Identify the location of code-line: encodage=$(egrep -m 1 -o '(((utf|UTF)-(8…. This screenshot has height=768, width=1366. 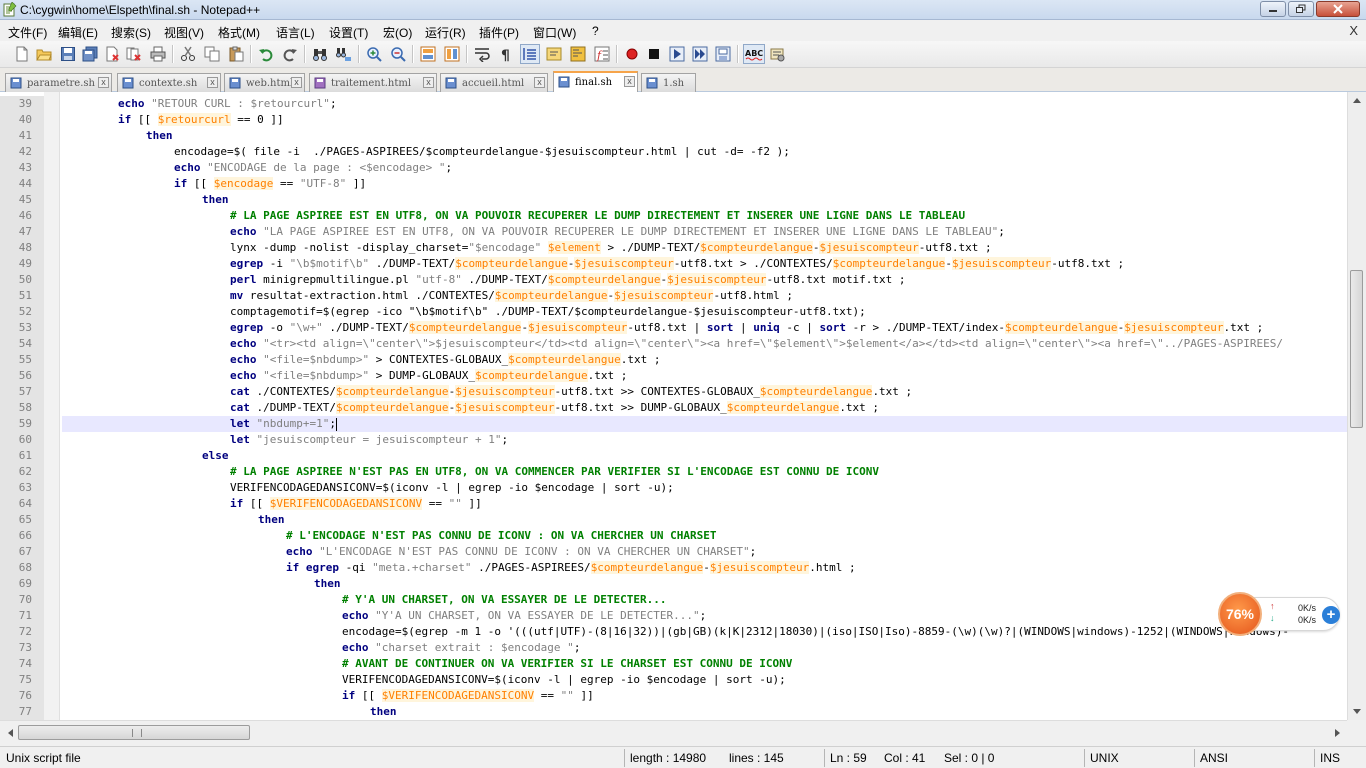
(704, 632).